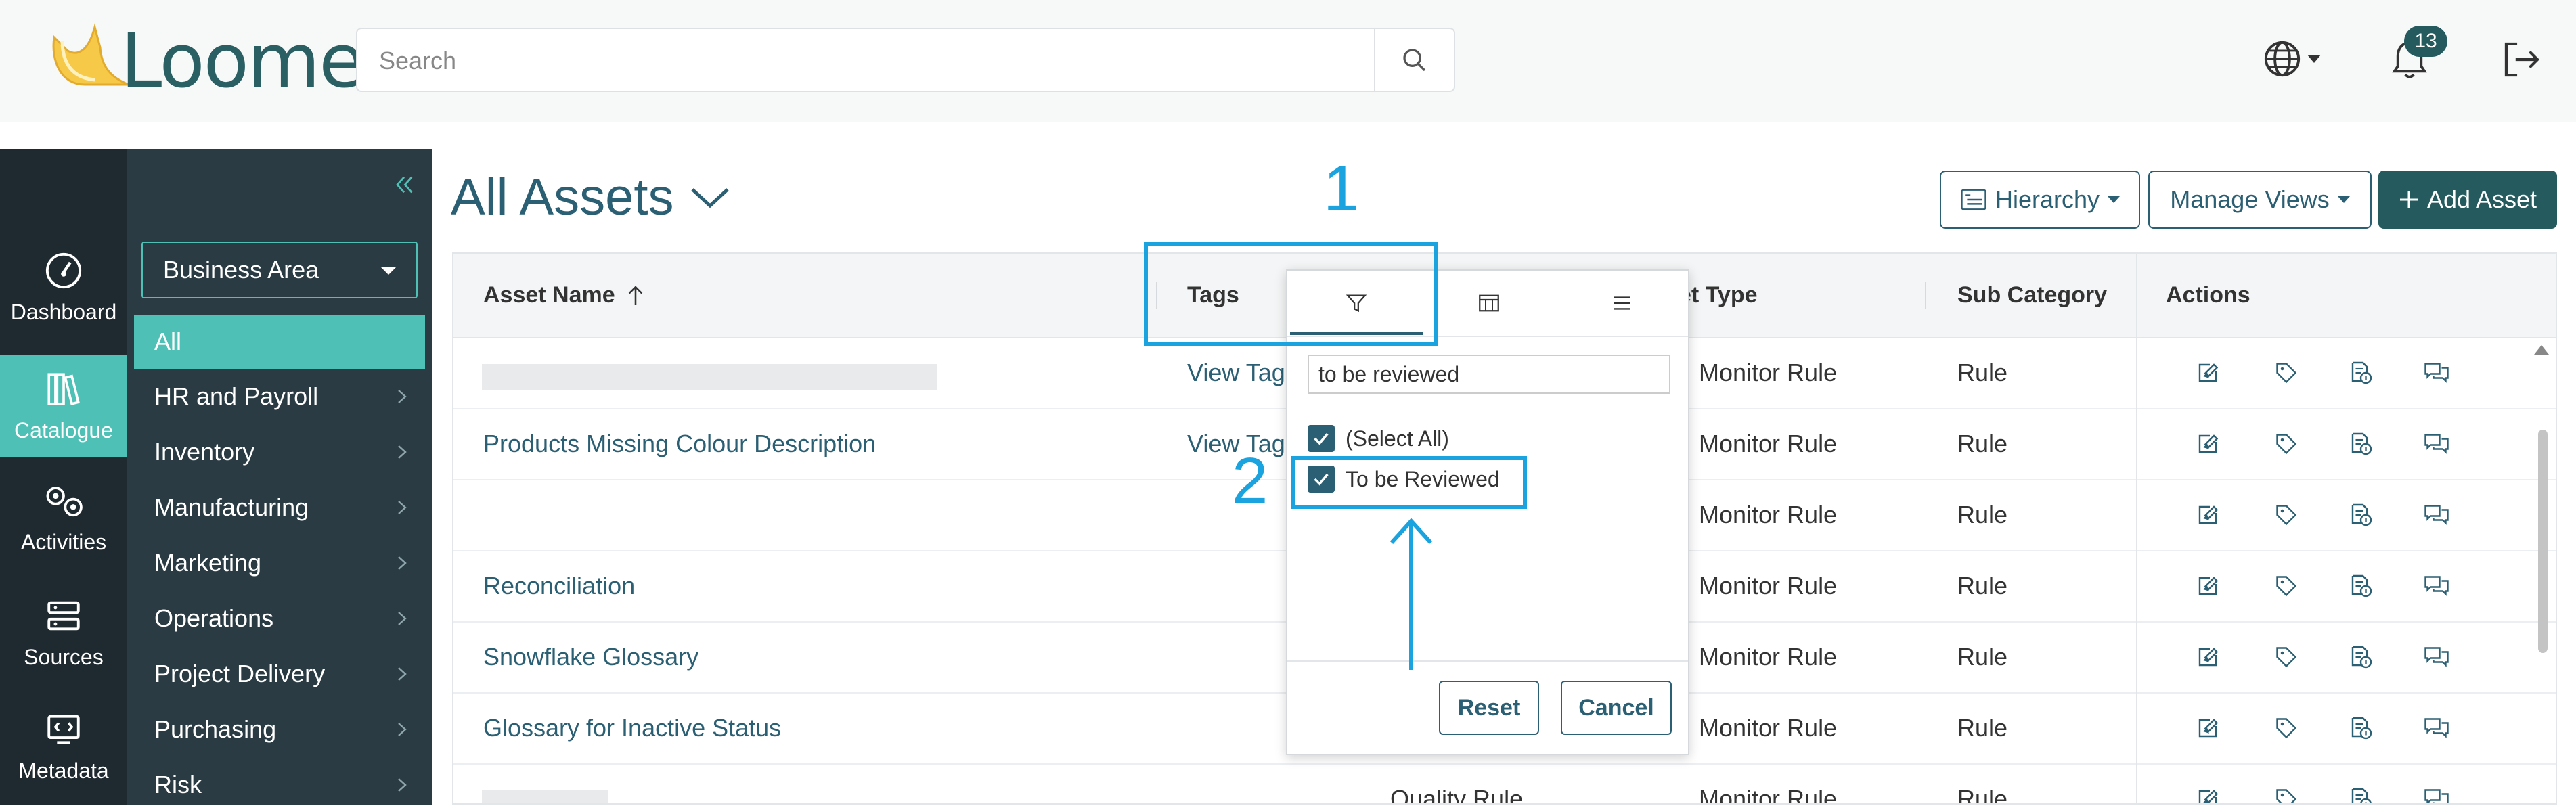 The width and height of the screenshot is (2576, 812). What do you see at coordinates (279, 342) in the screenshot?
I see `sidebar-item-all: All` at bounding box center [279, 342].